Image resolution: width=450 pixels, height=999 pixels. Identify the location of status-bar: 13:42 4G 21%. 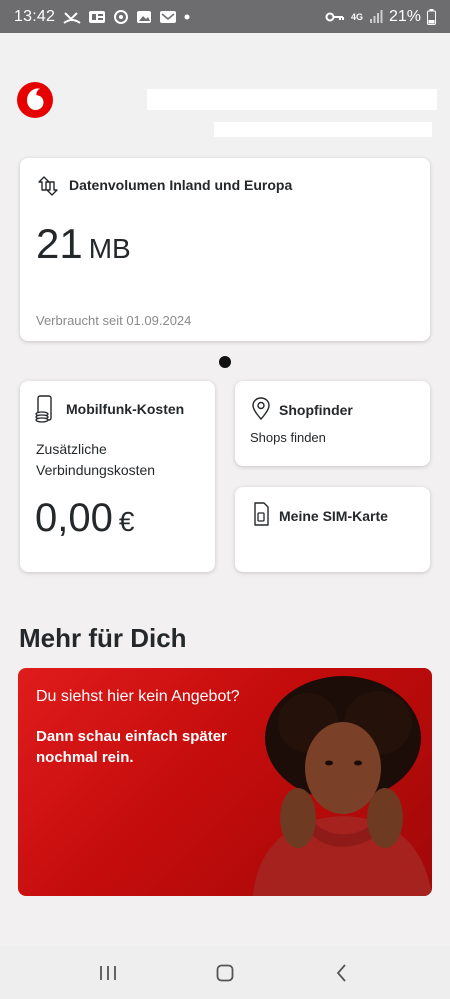
(225, 16).